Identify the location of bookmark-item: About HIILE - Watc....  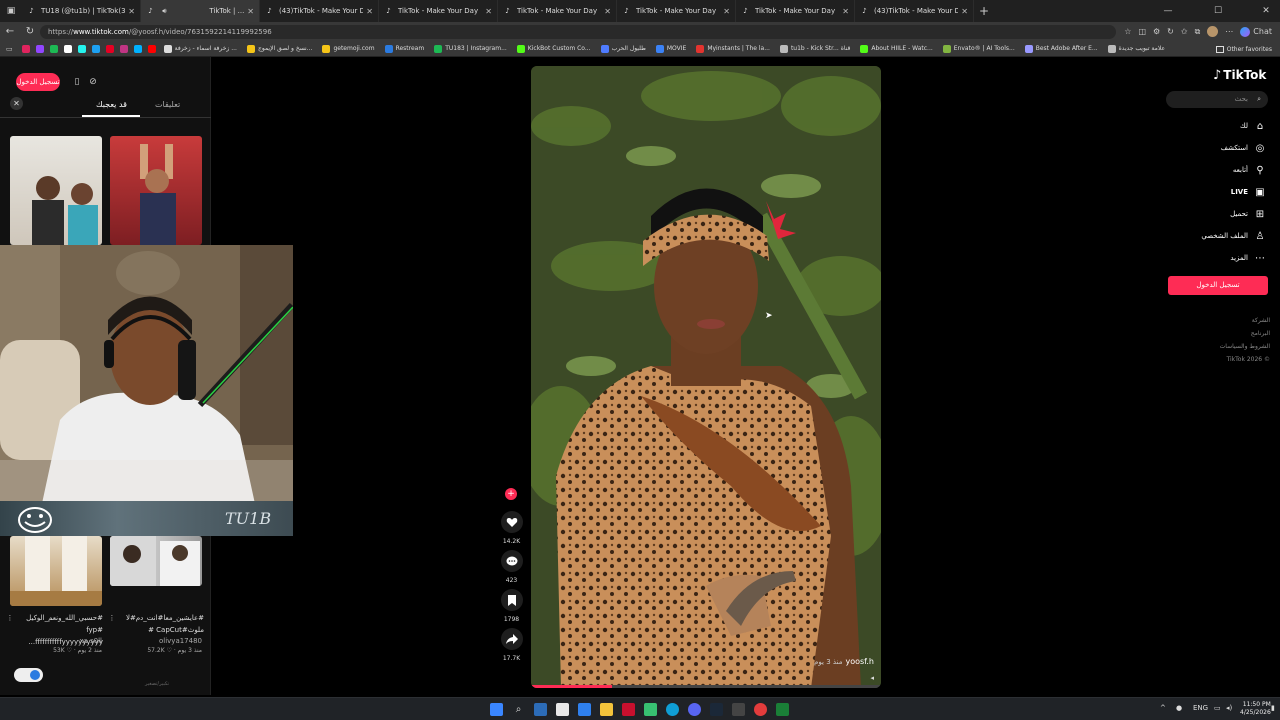
(896, 49).